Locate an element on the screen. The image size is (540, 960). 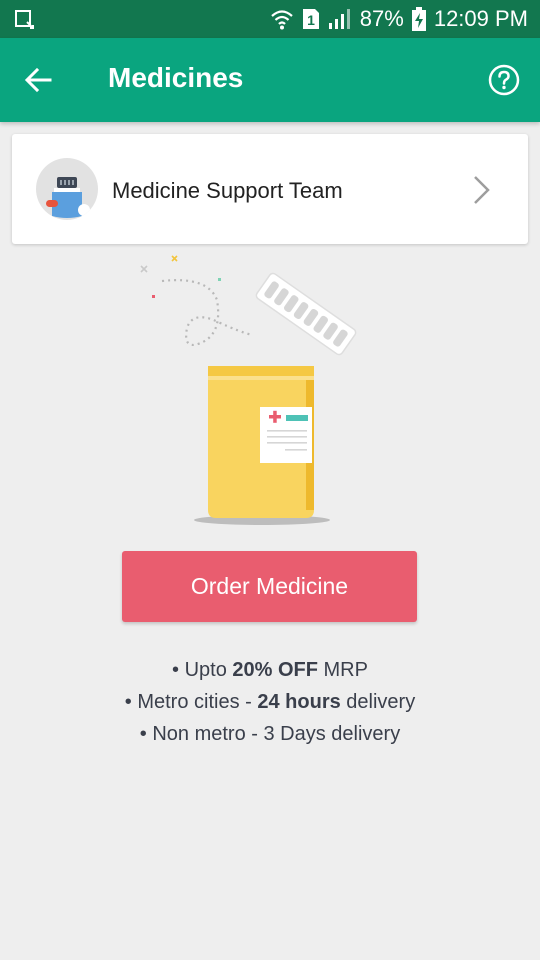
wifi-icon is located at coordinates (282, 20).